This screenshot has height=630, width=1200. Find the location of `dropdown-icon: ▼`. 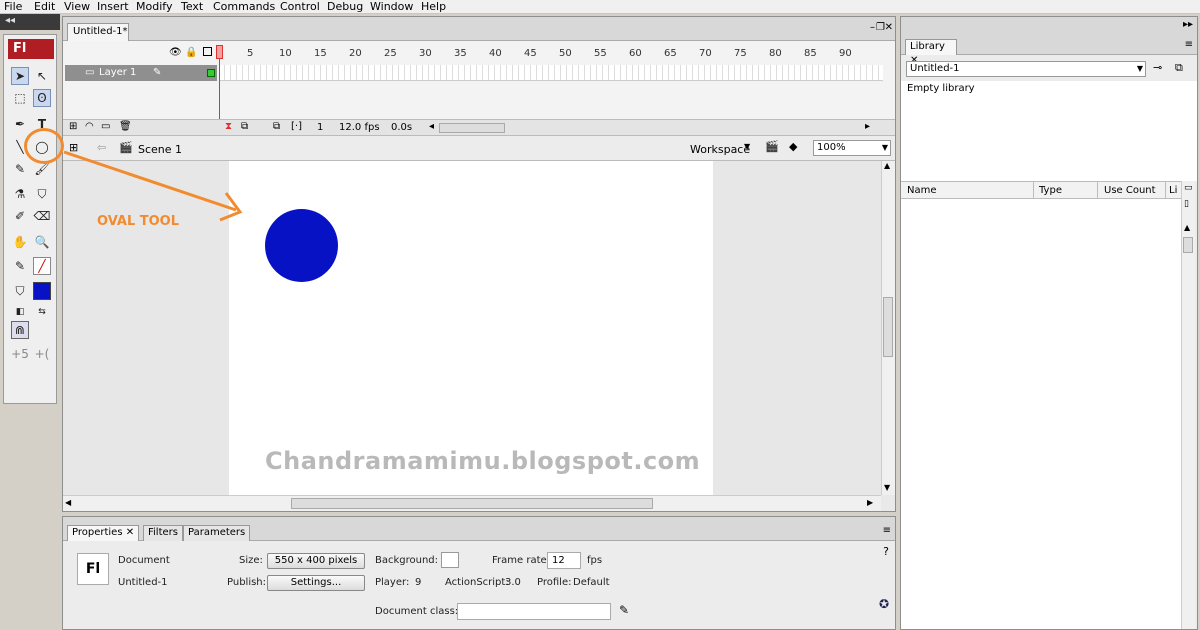

dropdown-icon: ▼ is located at coordinates (747, 146).